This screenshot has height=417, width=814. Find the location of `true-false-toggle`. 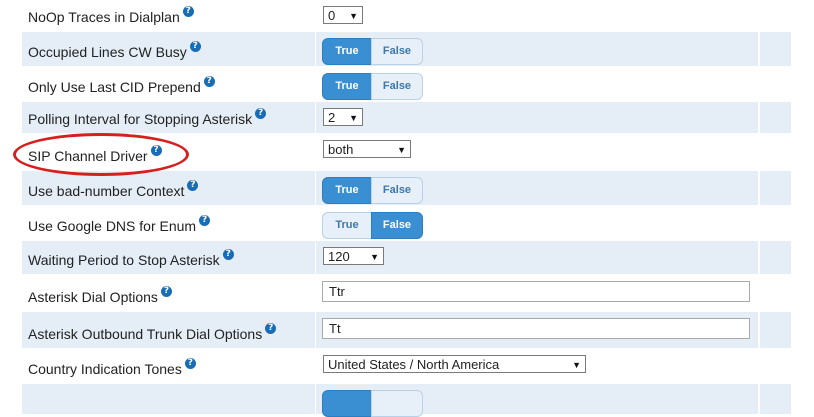

true-false-toggle is located at coordinates (372, 403).